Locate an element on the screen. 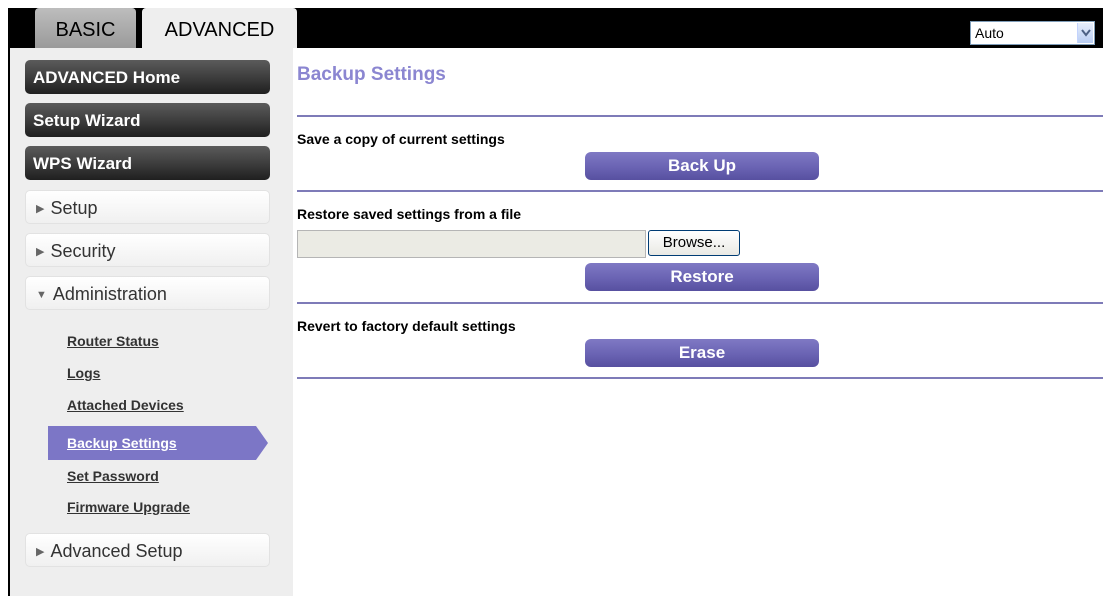  language-select: Auto is located at coordinates (1032, 33).